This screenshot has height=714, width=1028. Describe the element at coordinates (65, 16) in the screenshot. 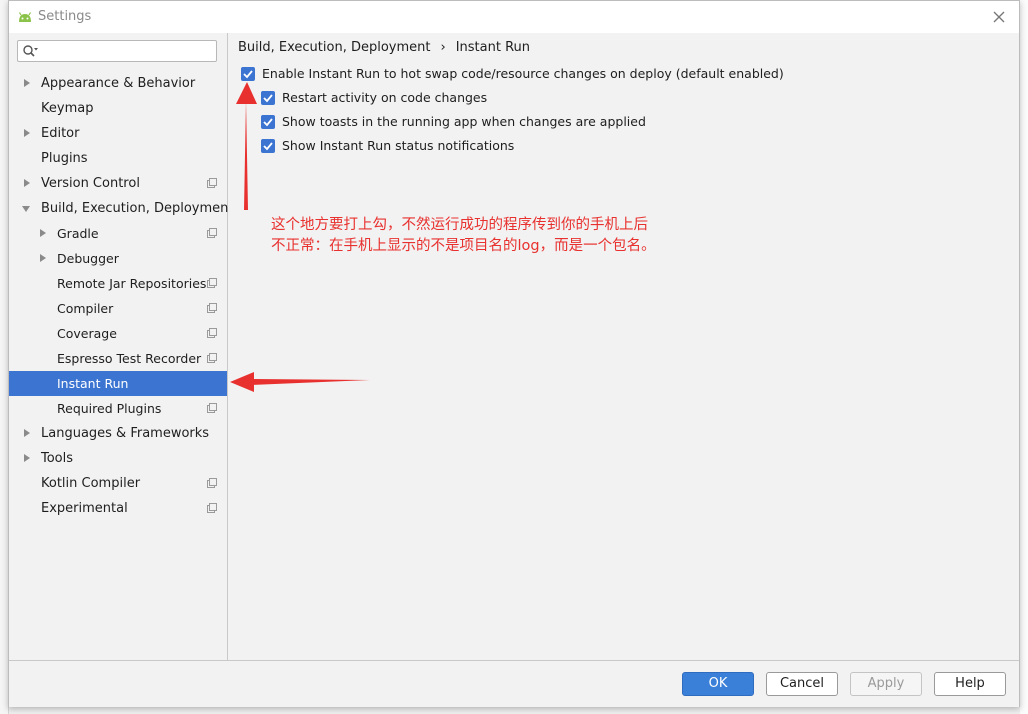

I see `window-title: Settings` at that location.